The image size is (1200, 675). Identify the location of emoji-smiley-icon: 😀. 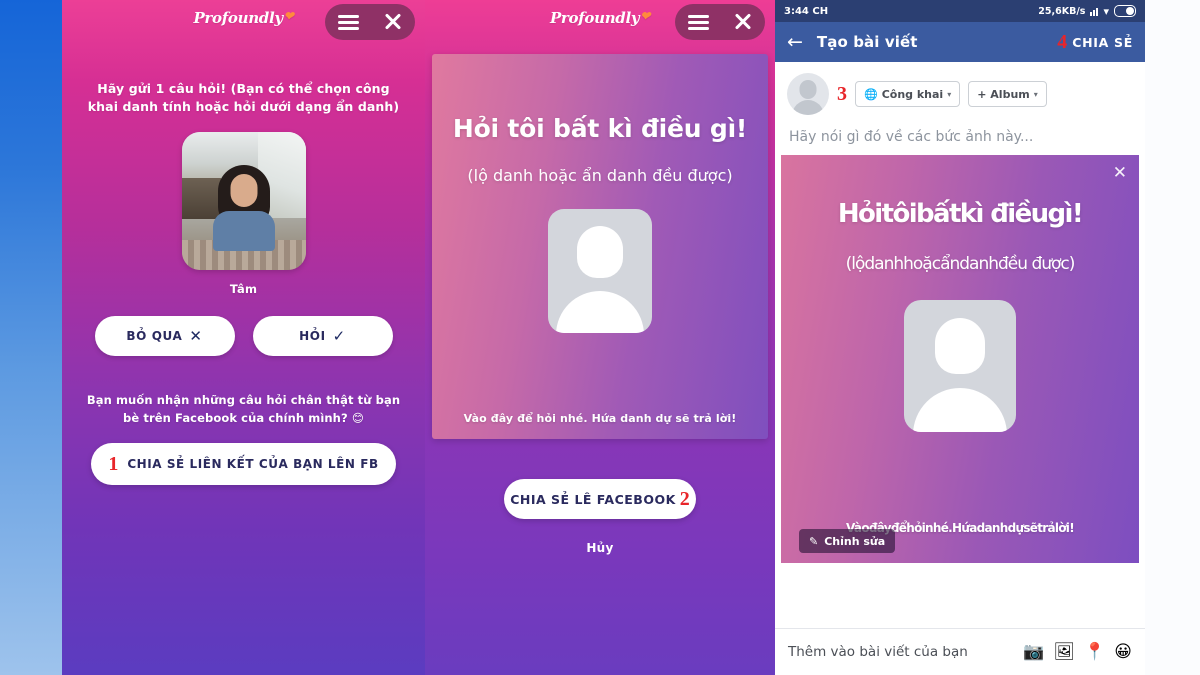
(1123, 652).